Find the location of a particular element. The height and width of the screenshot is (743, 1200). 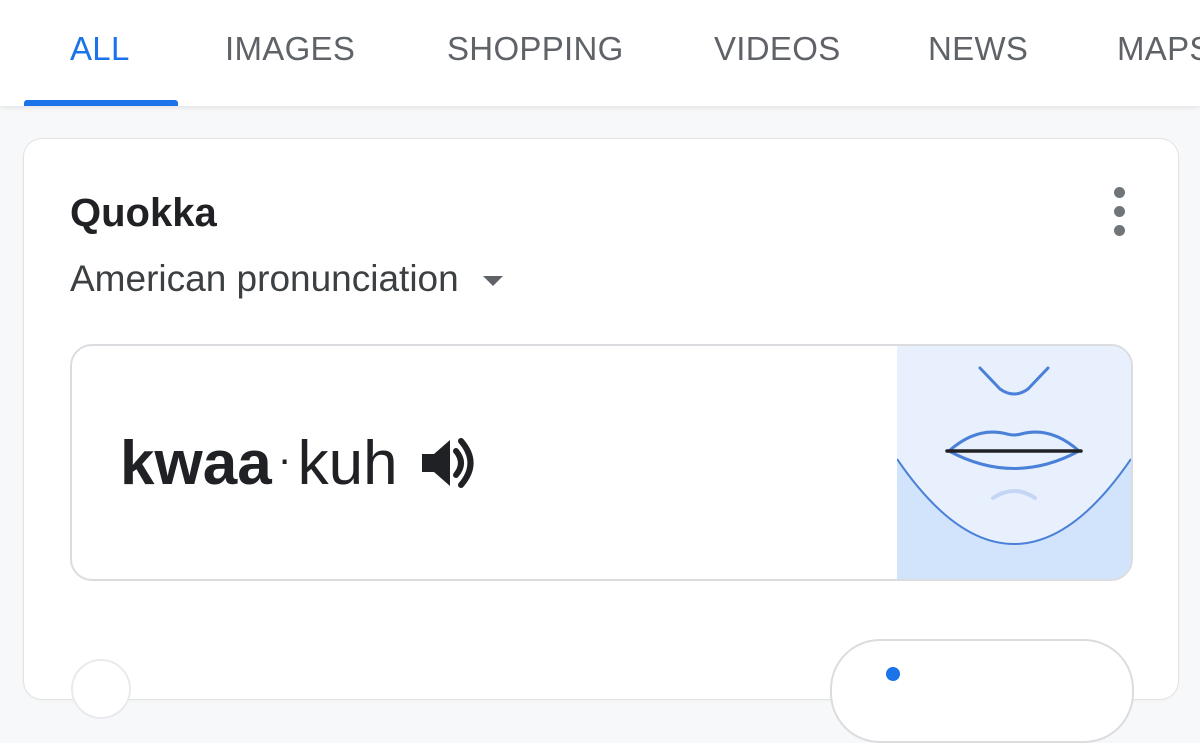

active-tab-indicator is located at coordinates (101, 103).